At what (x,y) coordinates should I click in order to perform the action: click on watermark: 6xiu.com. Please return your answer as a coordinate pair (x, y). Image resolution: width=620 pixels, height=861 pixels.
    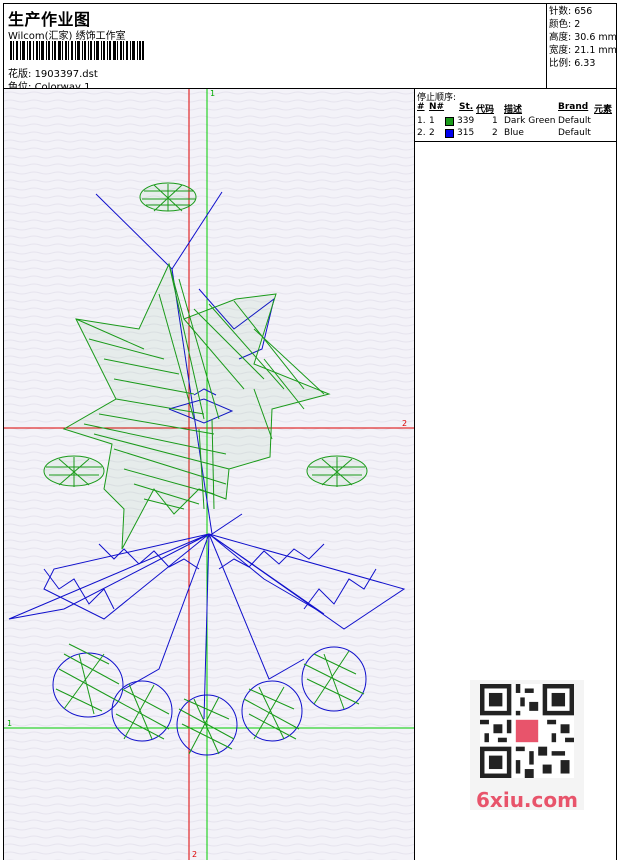
    Looking at the image, I should click on (527, 746).